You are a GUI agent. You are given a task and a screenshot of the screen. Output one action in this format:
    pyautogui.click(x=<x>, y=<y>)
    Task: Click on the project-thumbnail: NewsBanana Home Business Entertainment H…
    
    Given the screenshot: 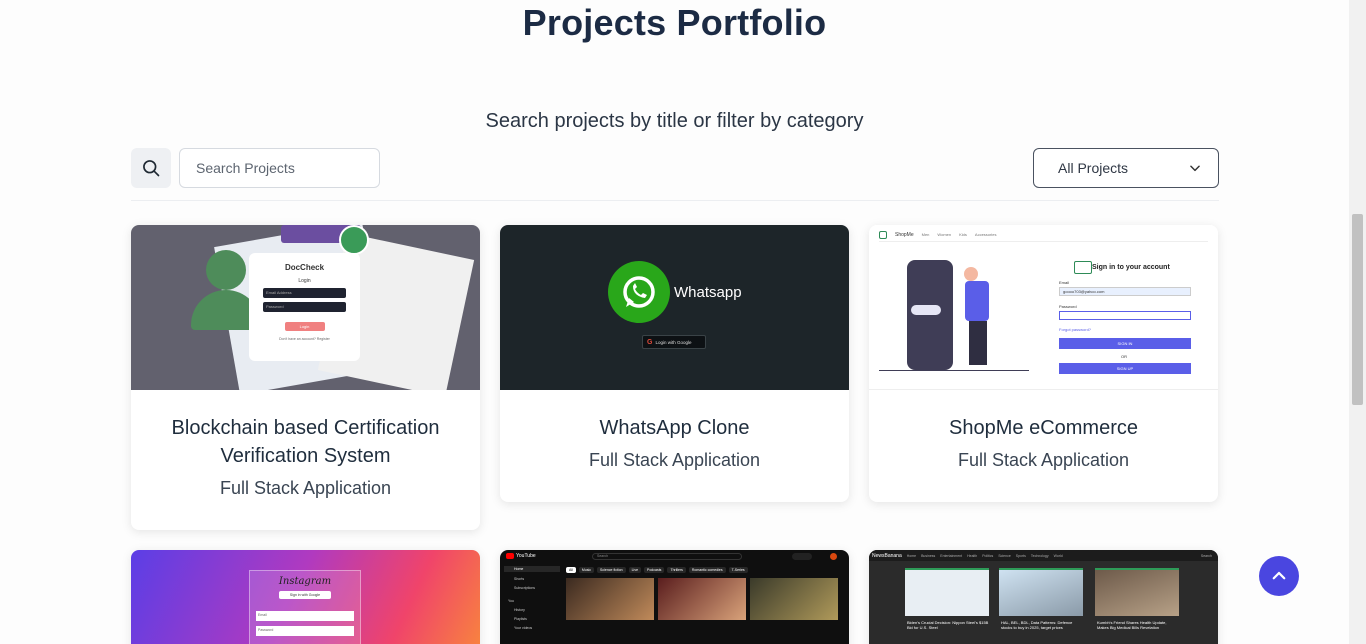 What is the action you would take?
    pyautogui.click(x=1043, y=597)
    